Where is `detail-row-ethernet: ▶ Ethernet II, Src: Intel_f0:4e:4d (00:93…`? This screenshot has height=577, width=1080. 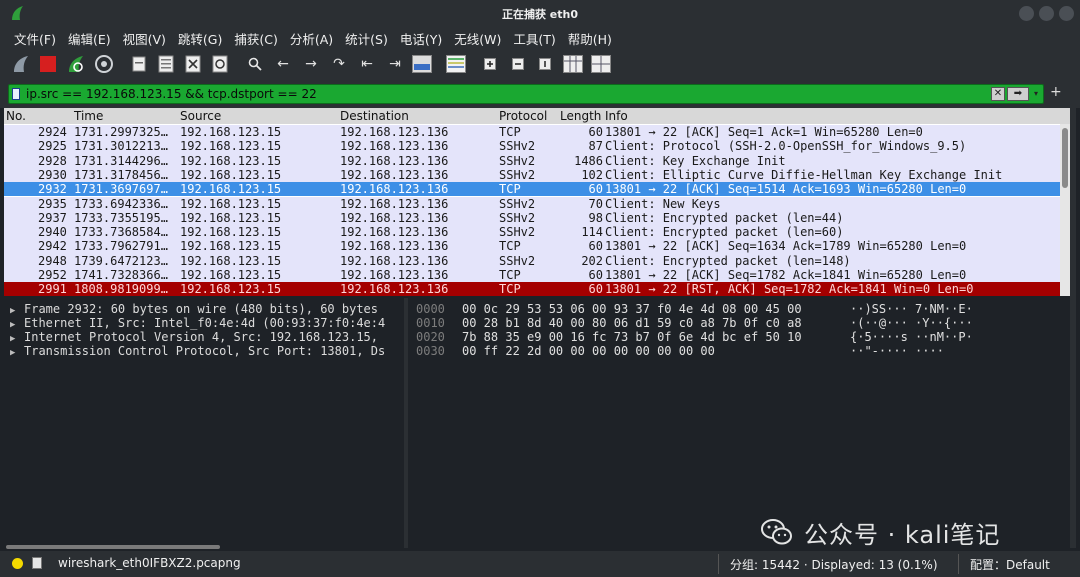
detail-row-ethernet: ▶ Ethernet II, Src: Intel_f0:4e:4d (00:93… is located at coordinates (197, 323).